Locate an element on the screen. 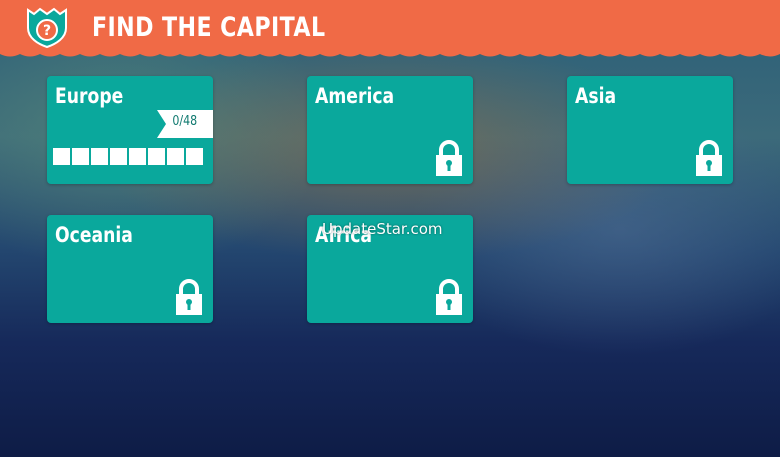  header-wave-edge is located at coordinates (390, 53).